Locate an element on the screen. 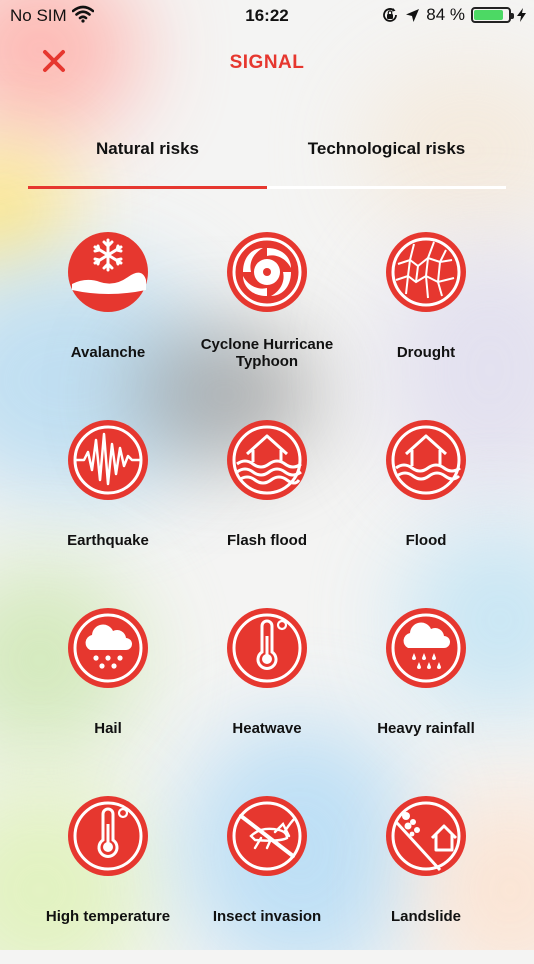 The height and width of the screenshot is (964, 534). earthquake-icon is located at coordinates (108, 460).